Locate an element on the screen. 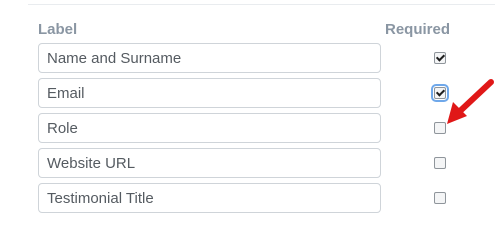  field-row-website: Website URL is located at coordinates (248, 163).